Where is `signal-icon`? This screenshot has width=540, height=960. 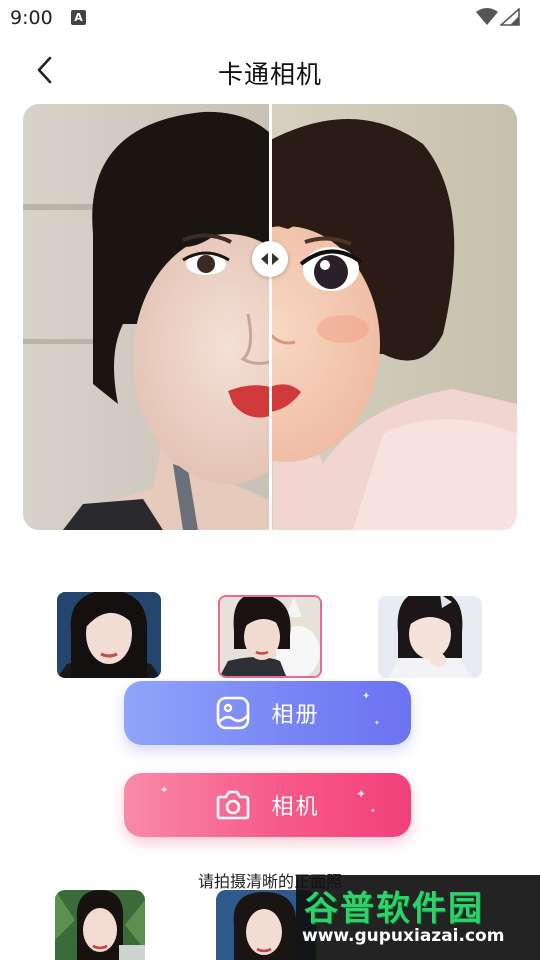 signal-icon is located at coordinates (510, 17).